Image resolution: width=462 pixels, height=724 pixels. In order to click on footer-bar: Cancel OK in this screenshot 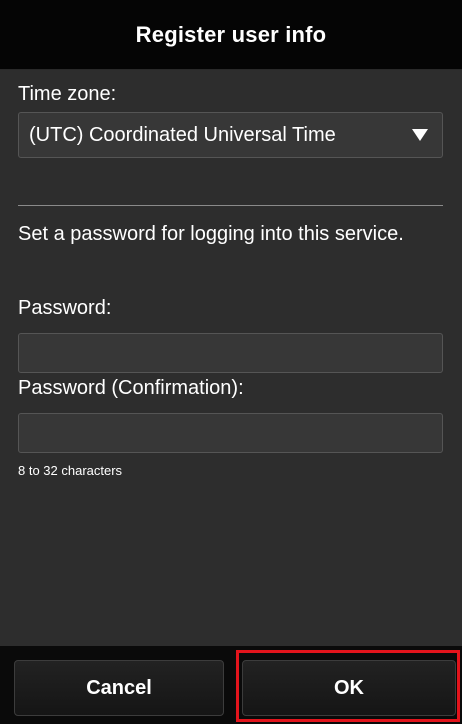, I will do `click(231, 685)`.